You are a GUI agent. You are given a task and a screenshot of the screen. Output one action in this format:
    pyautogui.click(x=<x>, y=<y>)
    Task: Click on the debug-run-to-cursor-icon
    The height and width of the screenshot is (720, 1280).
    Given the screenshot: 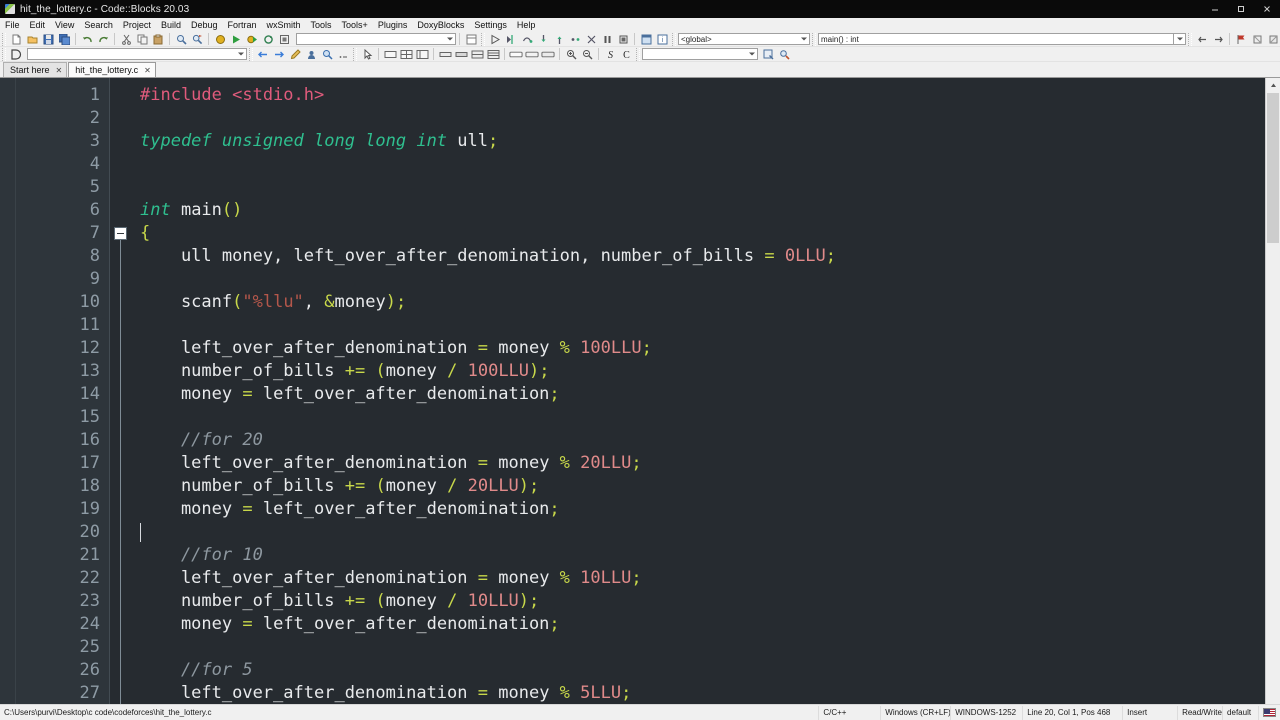 What is the action you would take?
    pyautogui.click(x=511, y=39)
    